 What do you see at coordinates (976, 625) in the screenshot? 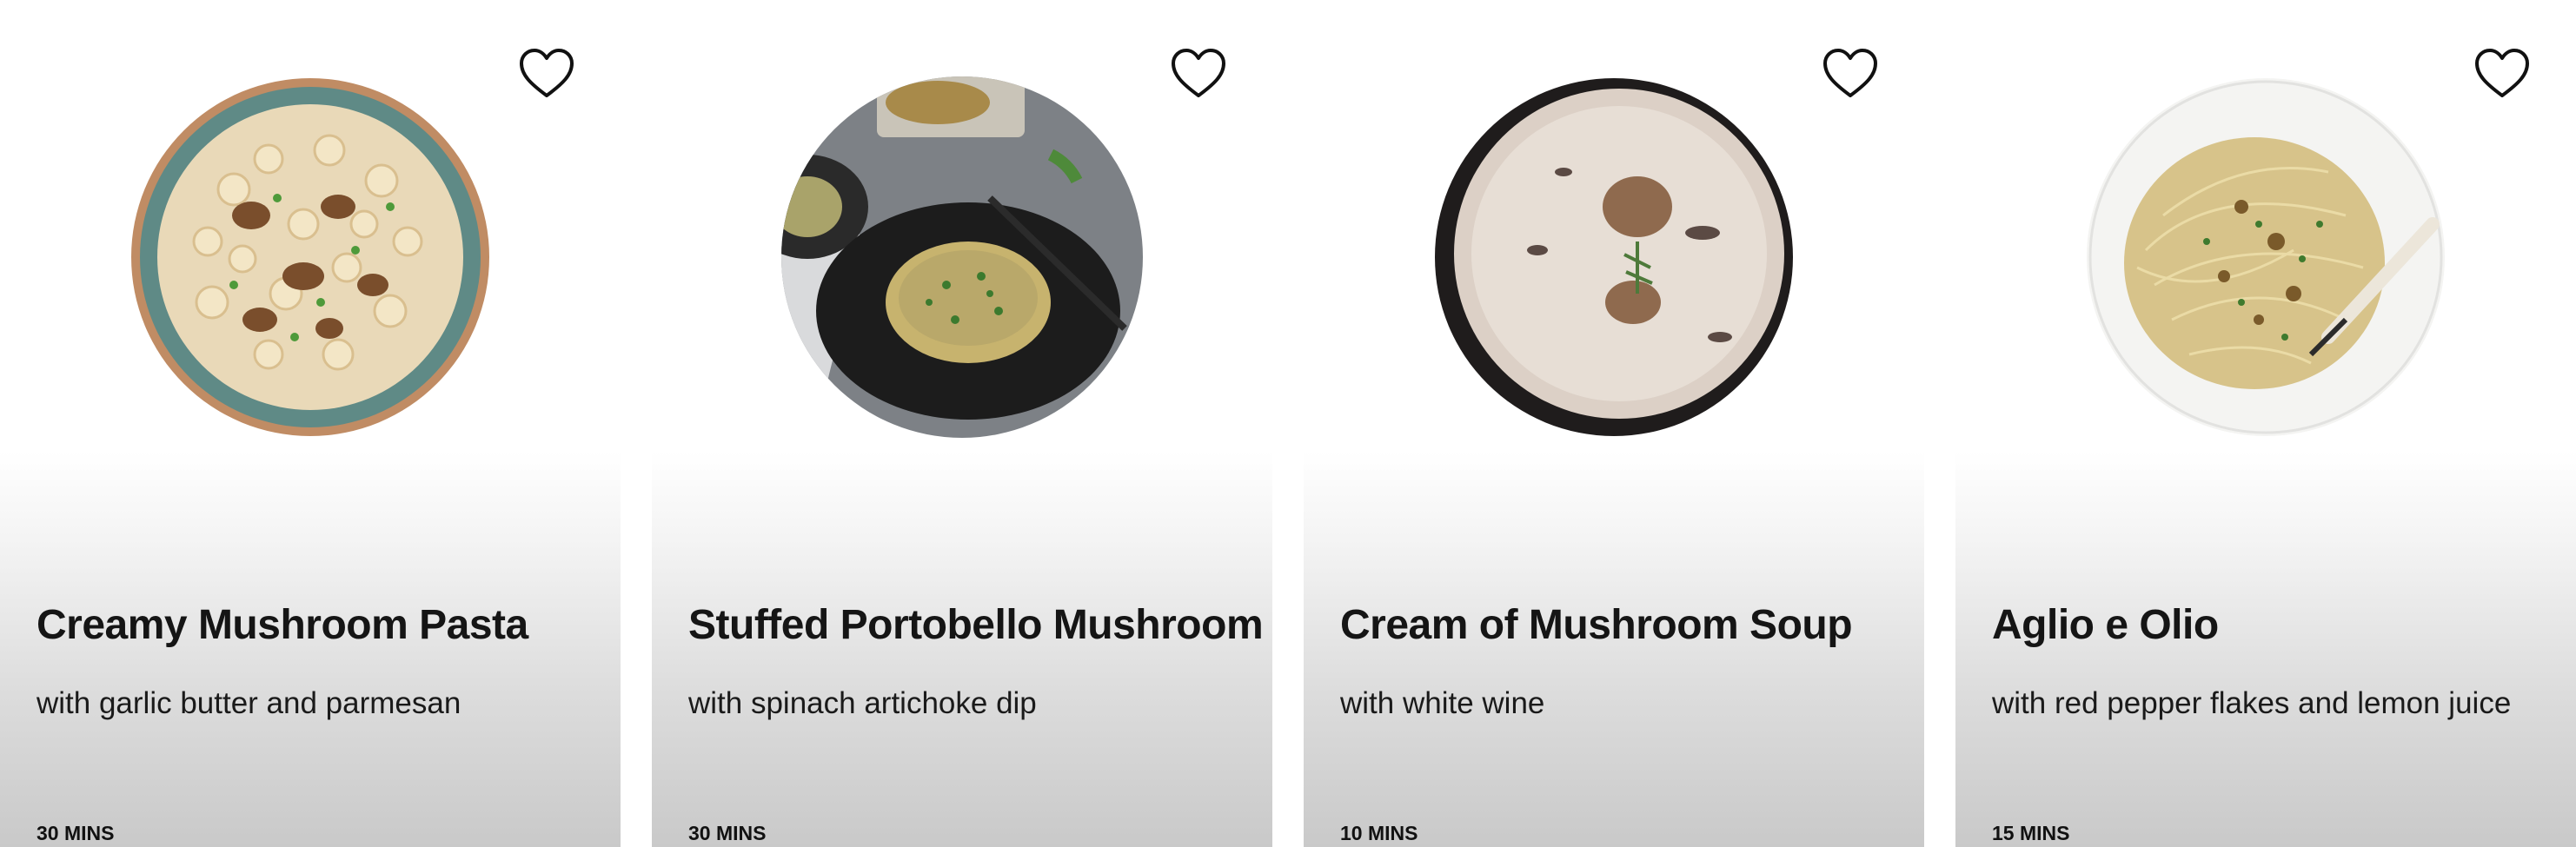
I see `recipe-title: Stuffed Portobello Mushroom` at bounding box center [976, 625].